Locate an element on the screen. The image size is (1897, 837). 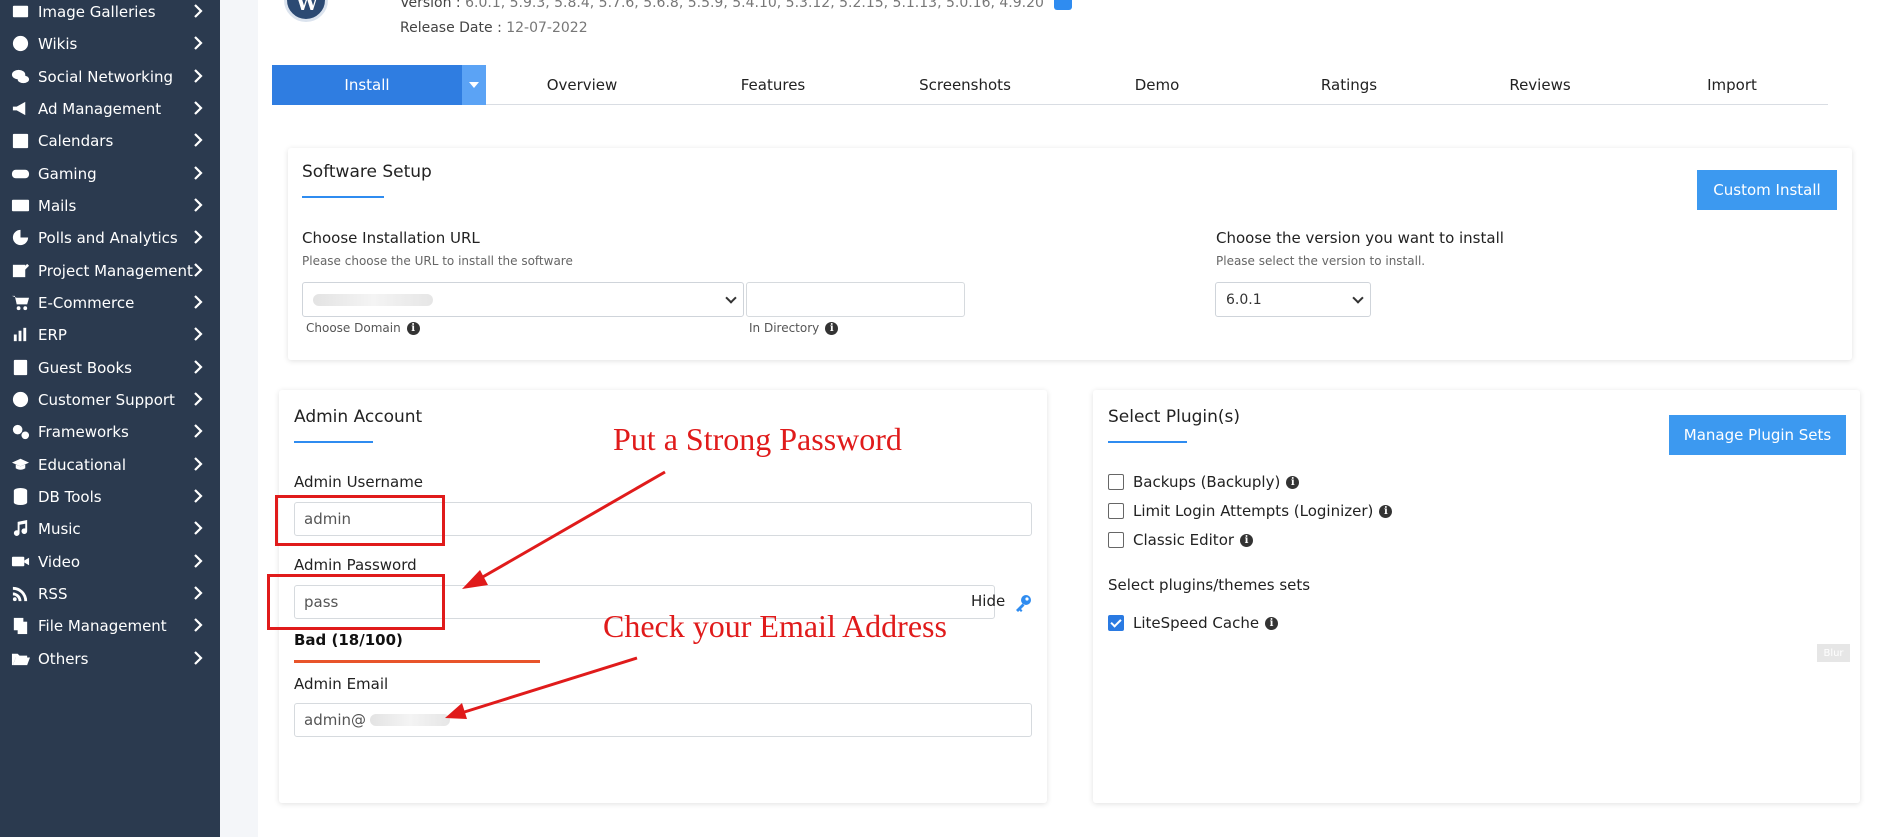
admin-account-title: Admin Account is located at coordinates (358, 417).